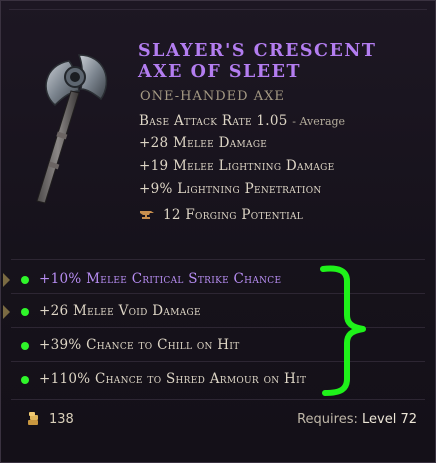 This screenshot has height=463, width=436. What do you see at coordinates (213, 121) in the screenshot?
I see `attack-rate-label: Base Attack Rate 1.05` at bounding box center [213, 121].